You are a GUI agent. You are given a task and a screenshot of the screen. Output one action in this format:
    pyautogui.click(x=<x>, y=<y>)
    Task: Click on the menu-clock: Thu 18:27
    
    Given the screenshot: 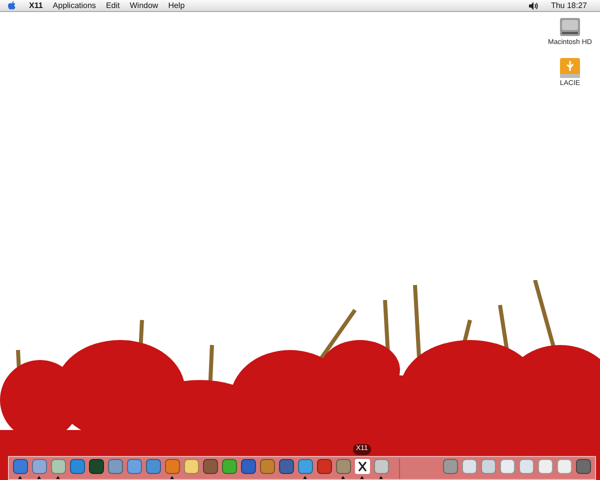 What is the action you would take?
    pyautogui.click(x=569, y=5)
    